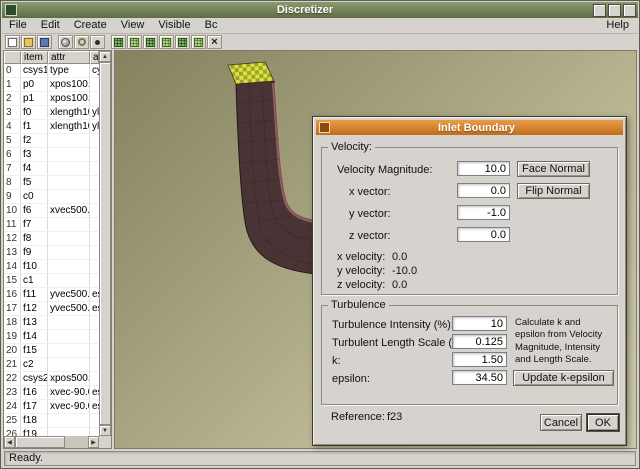 The height and width of the screenshot is (469, 640). I want to click on new-icon, so click(12, 42).